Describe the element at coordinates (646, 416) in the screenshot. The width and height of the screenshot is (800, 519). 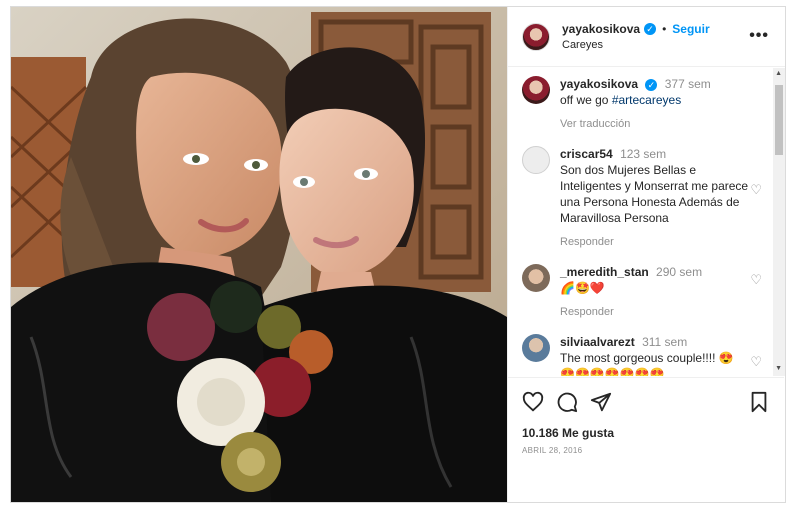
I see `post-actions: 10.186 Me gusta Abril 28, 2016` at that location.